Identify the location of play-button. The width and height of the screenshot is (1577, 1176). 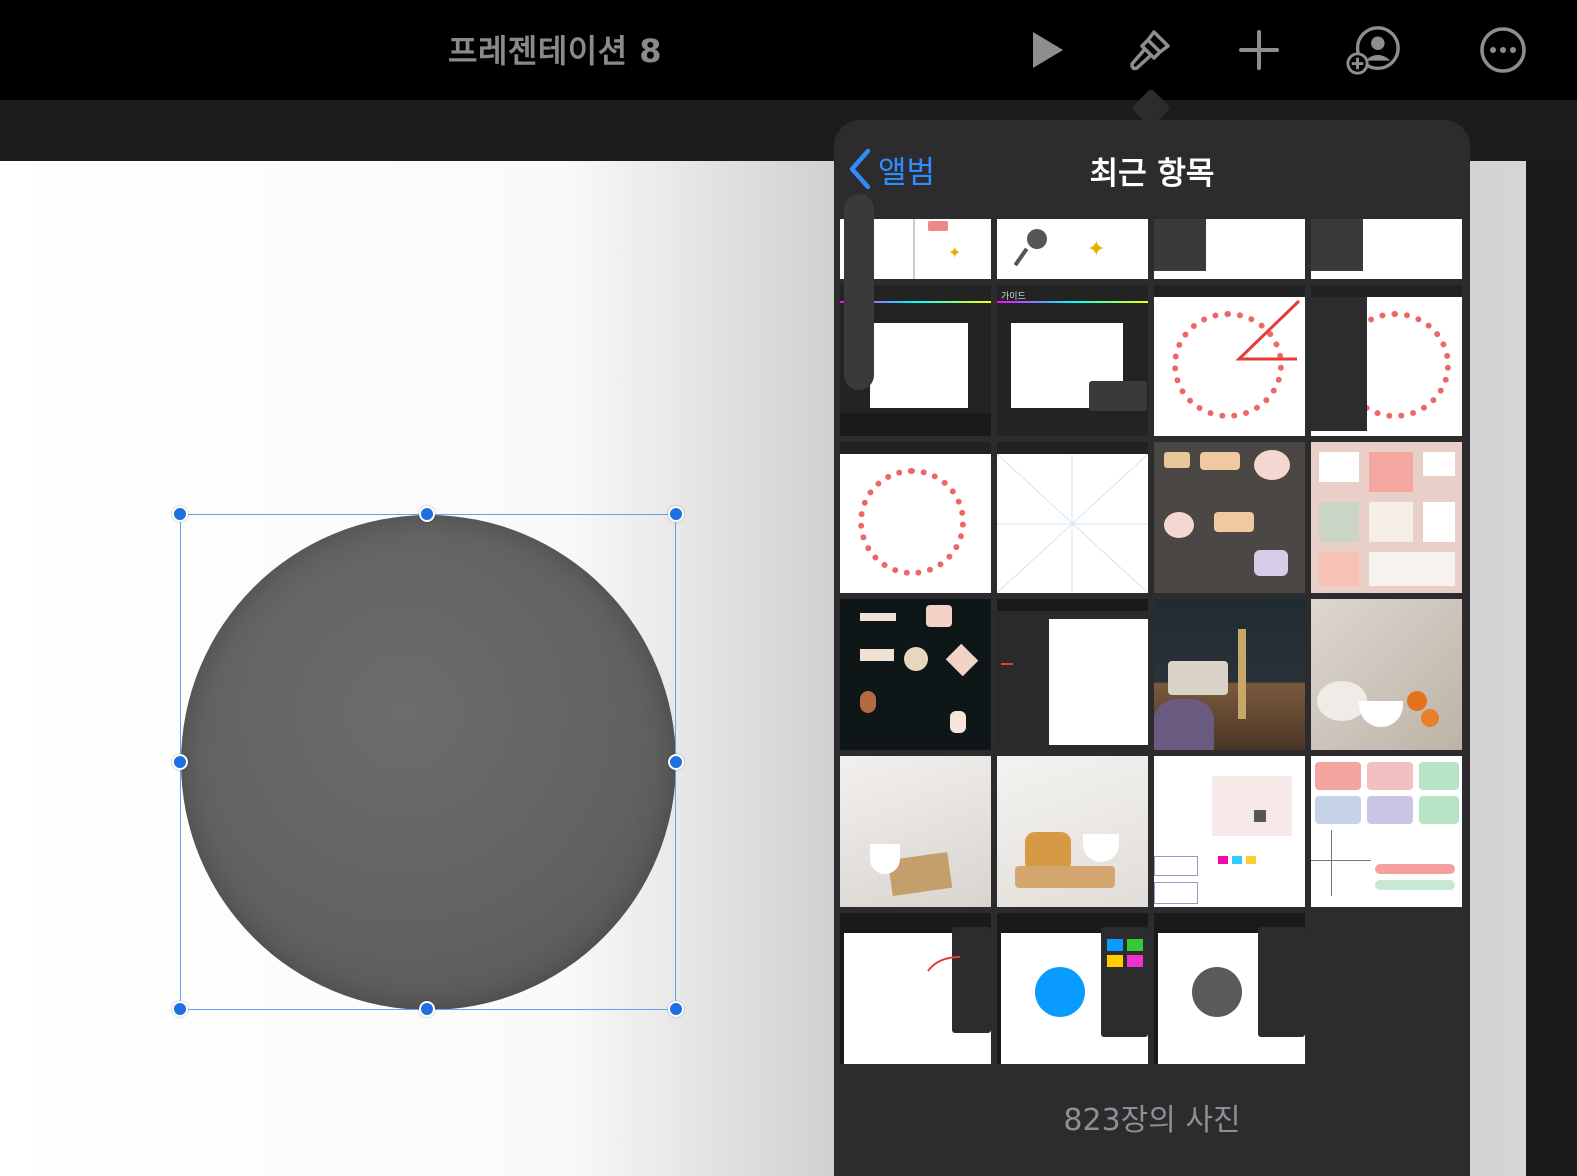
(1047, 50).